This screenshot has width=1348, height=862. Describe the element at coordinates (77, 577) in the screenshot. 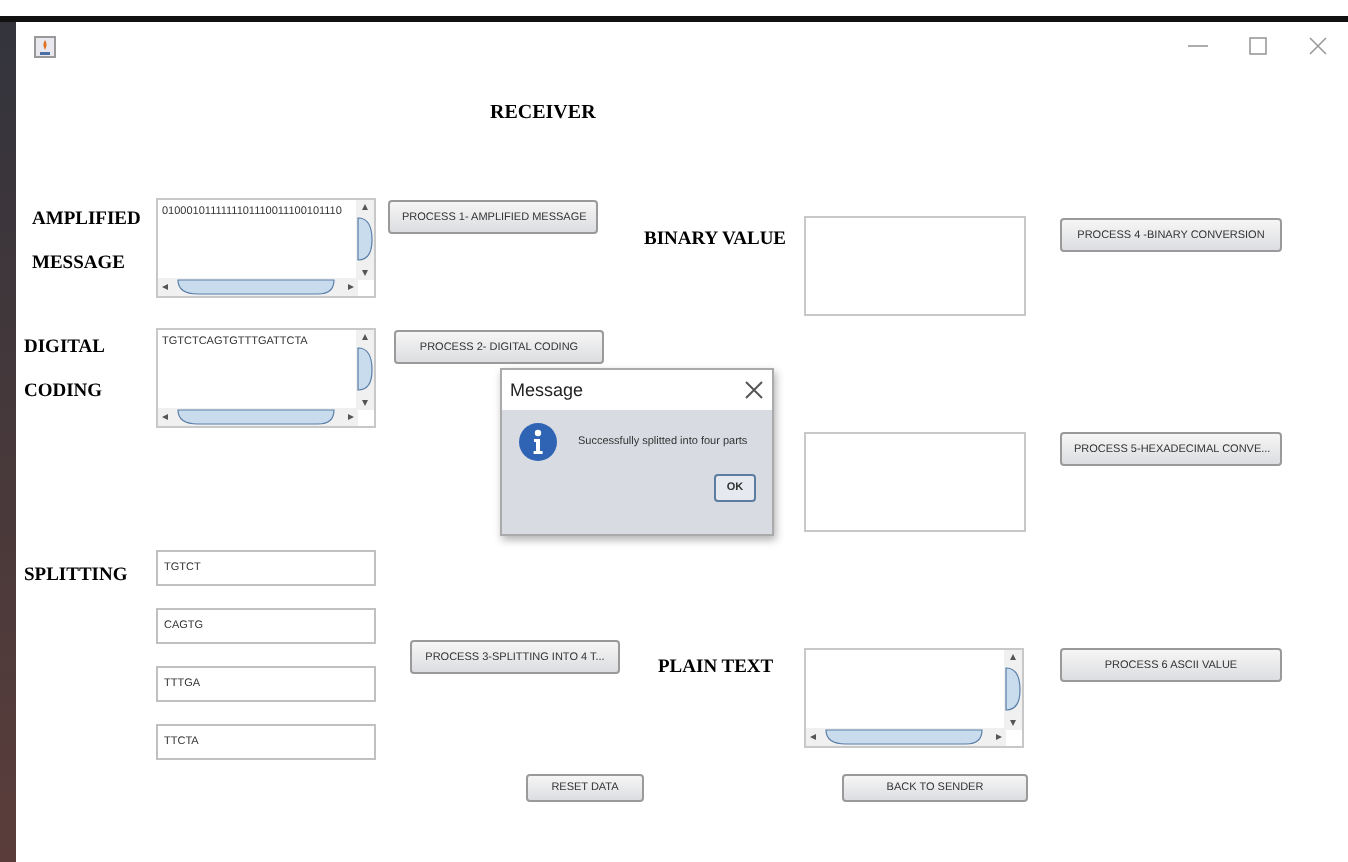

I see `field-label: SPLITTING` at that location.